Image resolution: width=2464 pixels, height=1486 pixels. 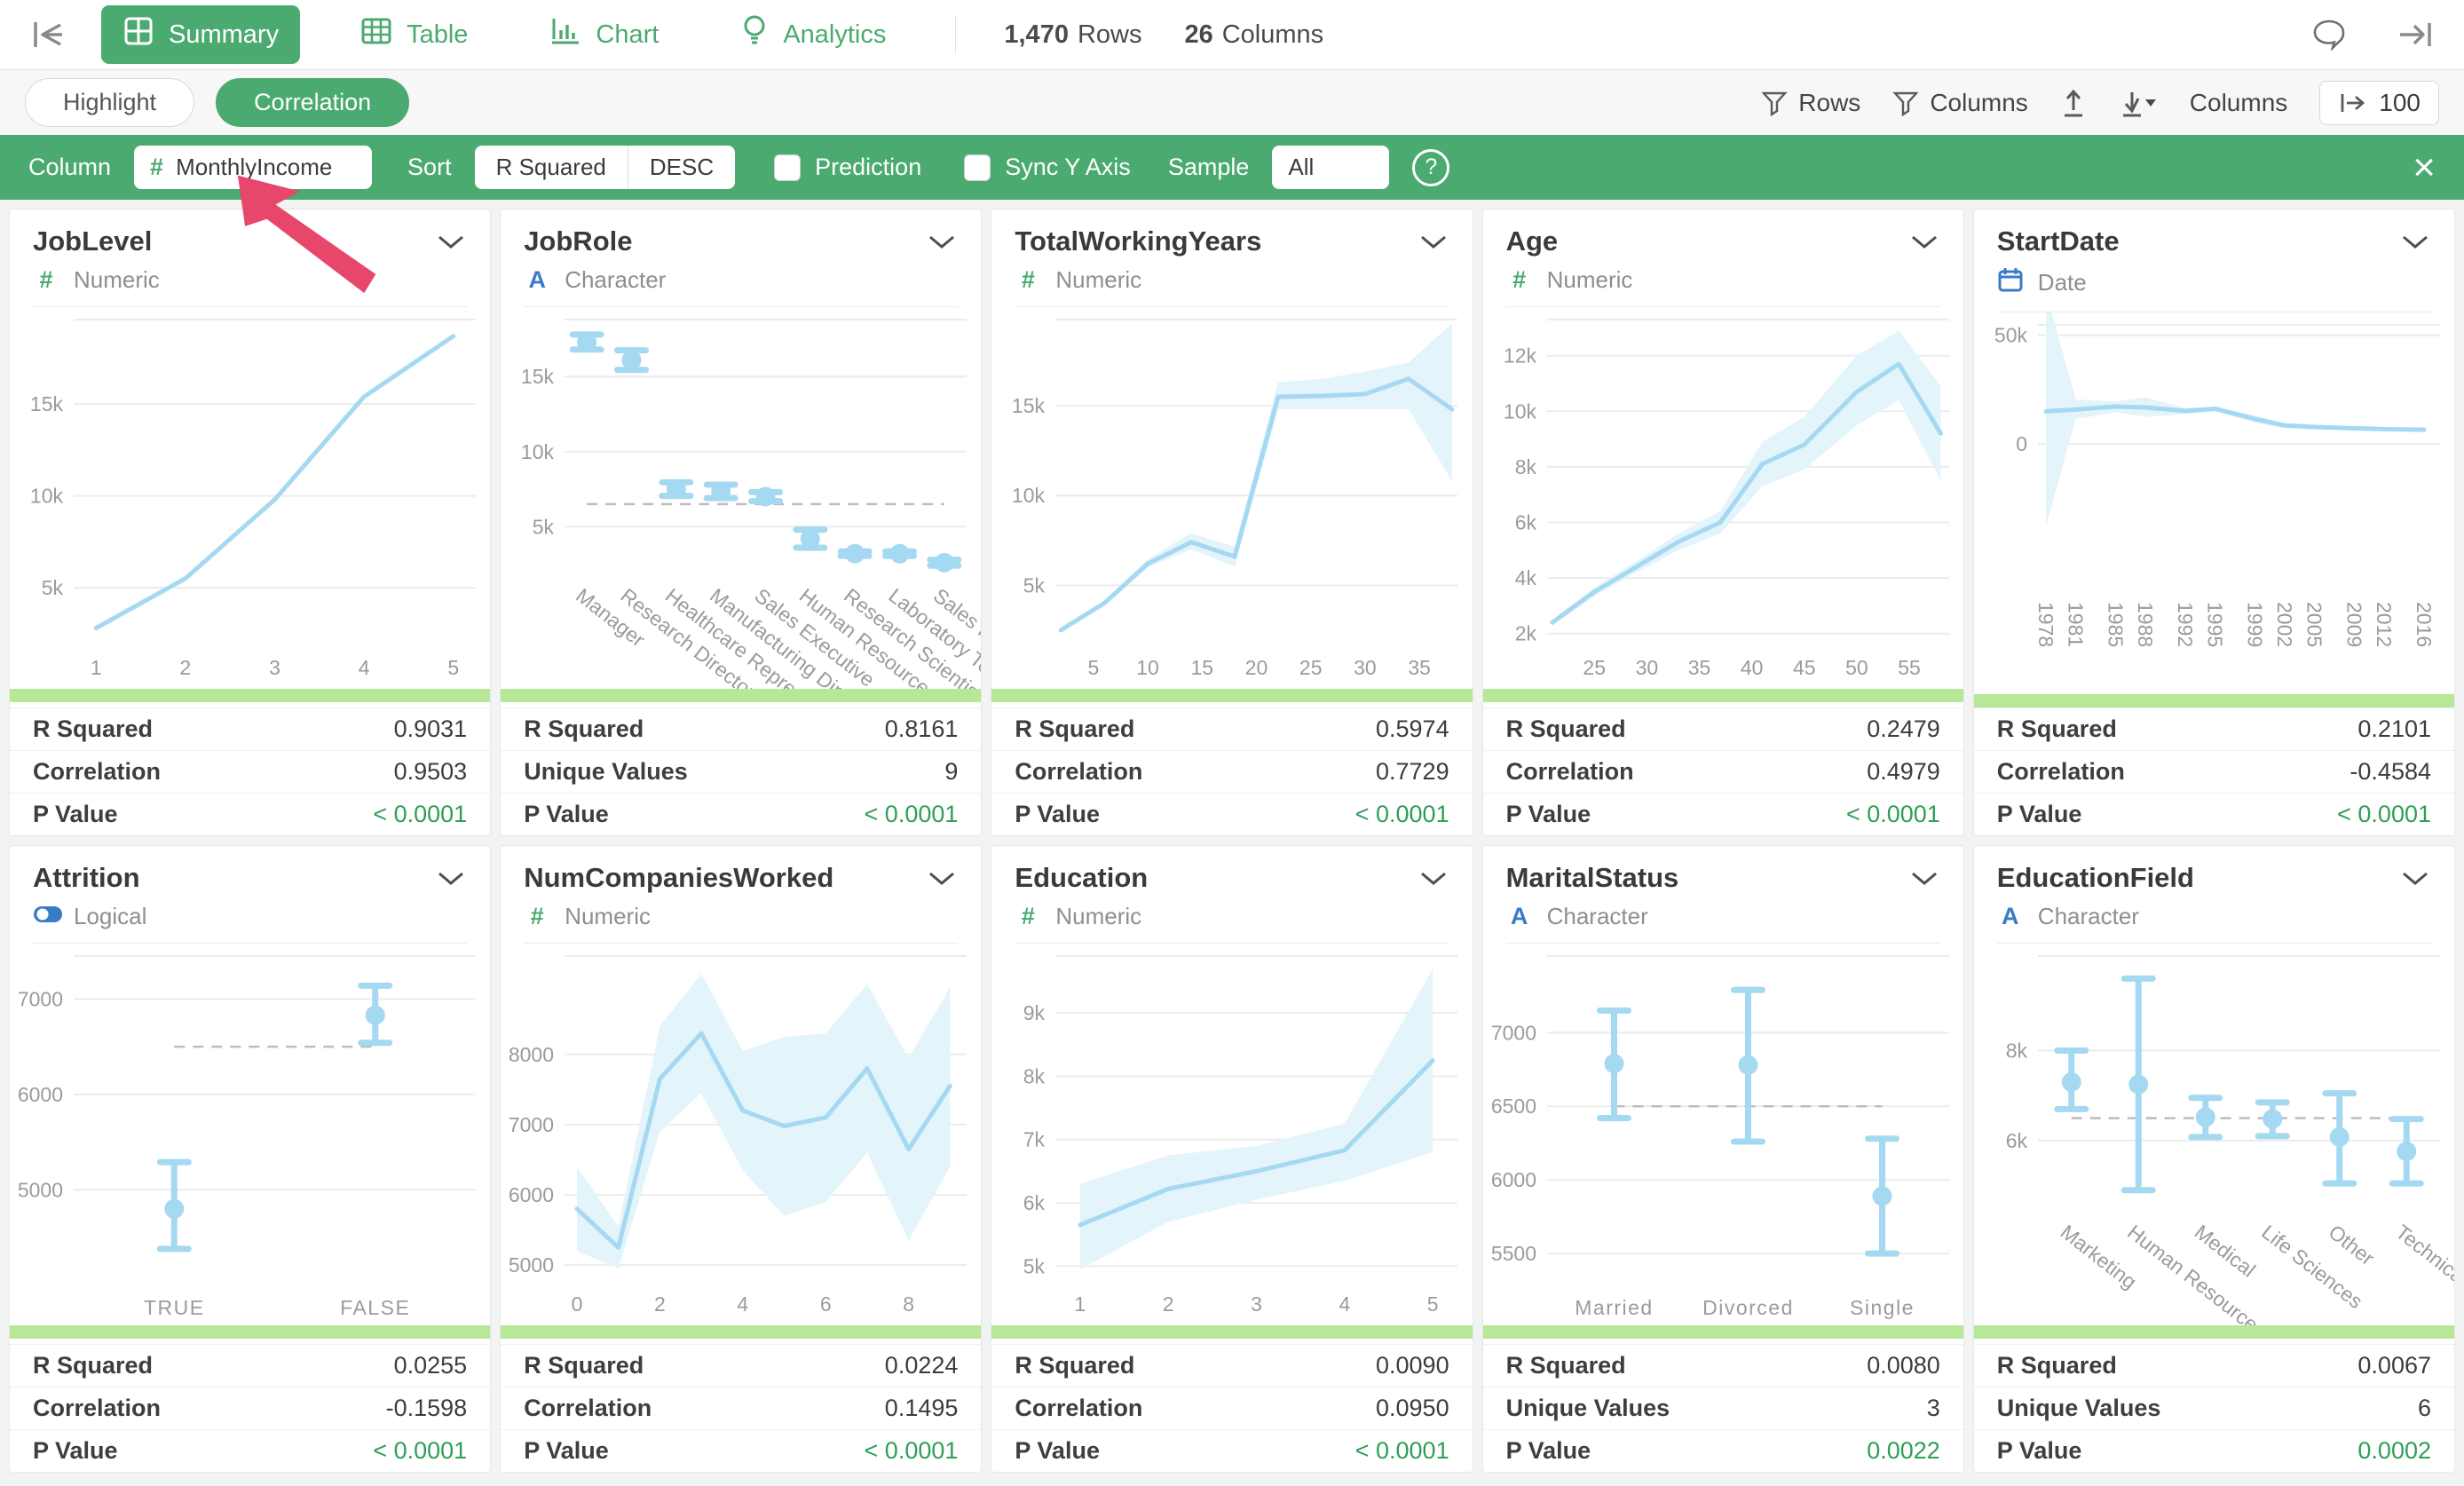 I want to click on card-type: # Numeric, so click(x=1232, y=923).